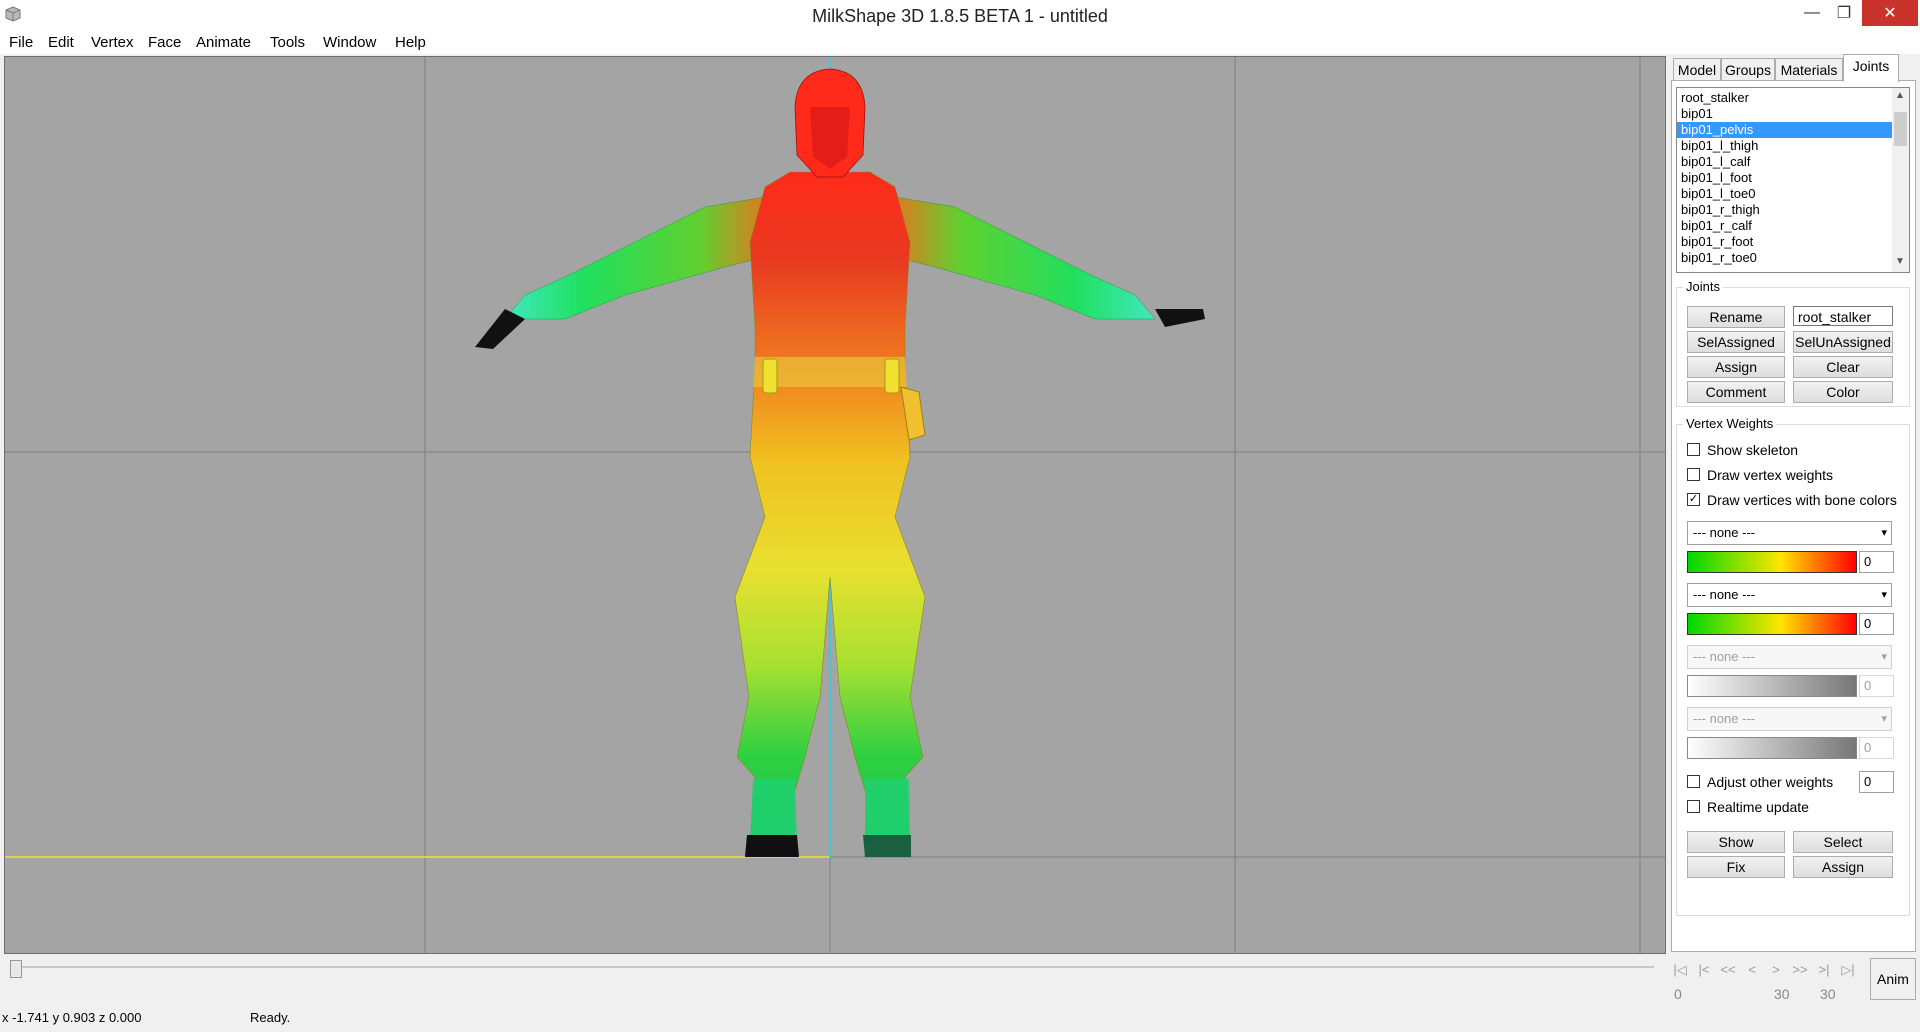 The height and width of the screenshot is (1032, 1920). I want to click on scroll-up-icon: ▲, so click(1900, 95).